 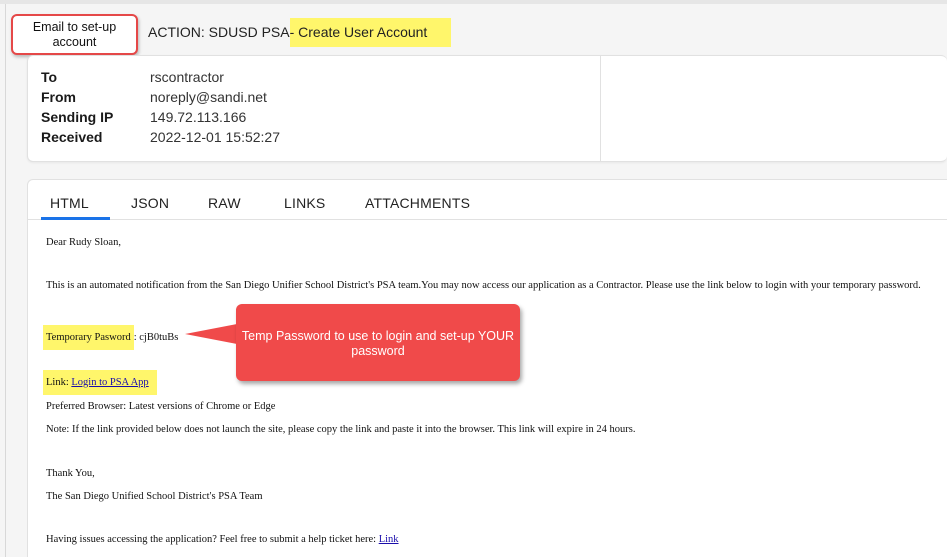 What do you see at coordinates (58, 97) in the screenshot?
I see `meta-from-label: From` at bounding box center [58, 97].